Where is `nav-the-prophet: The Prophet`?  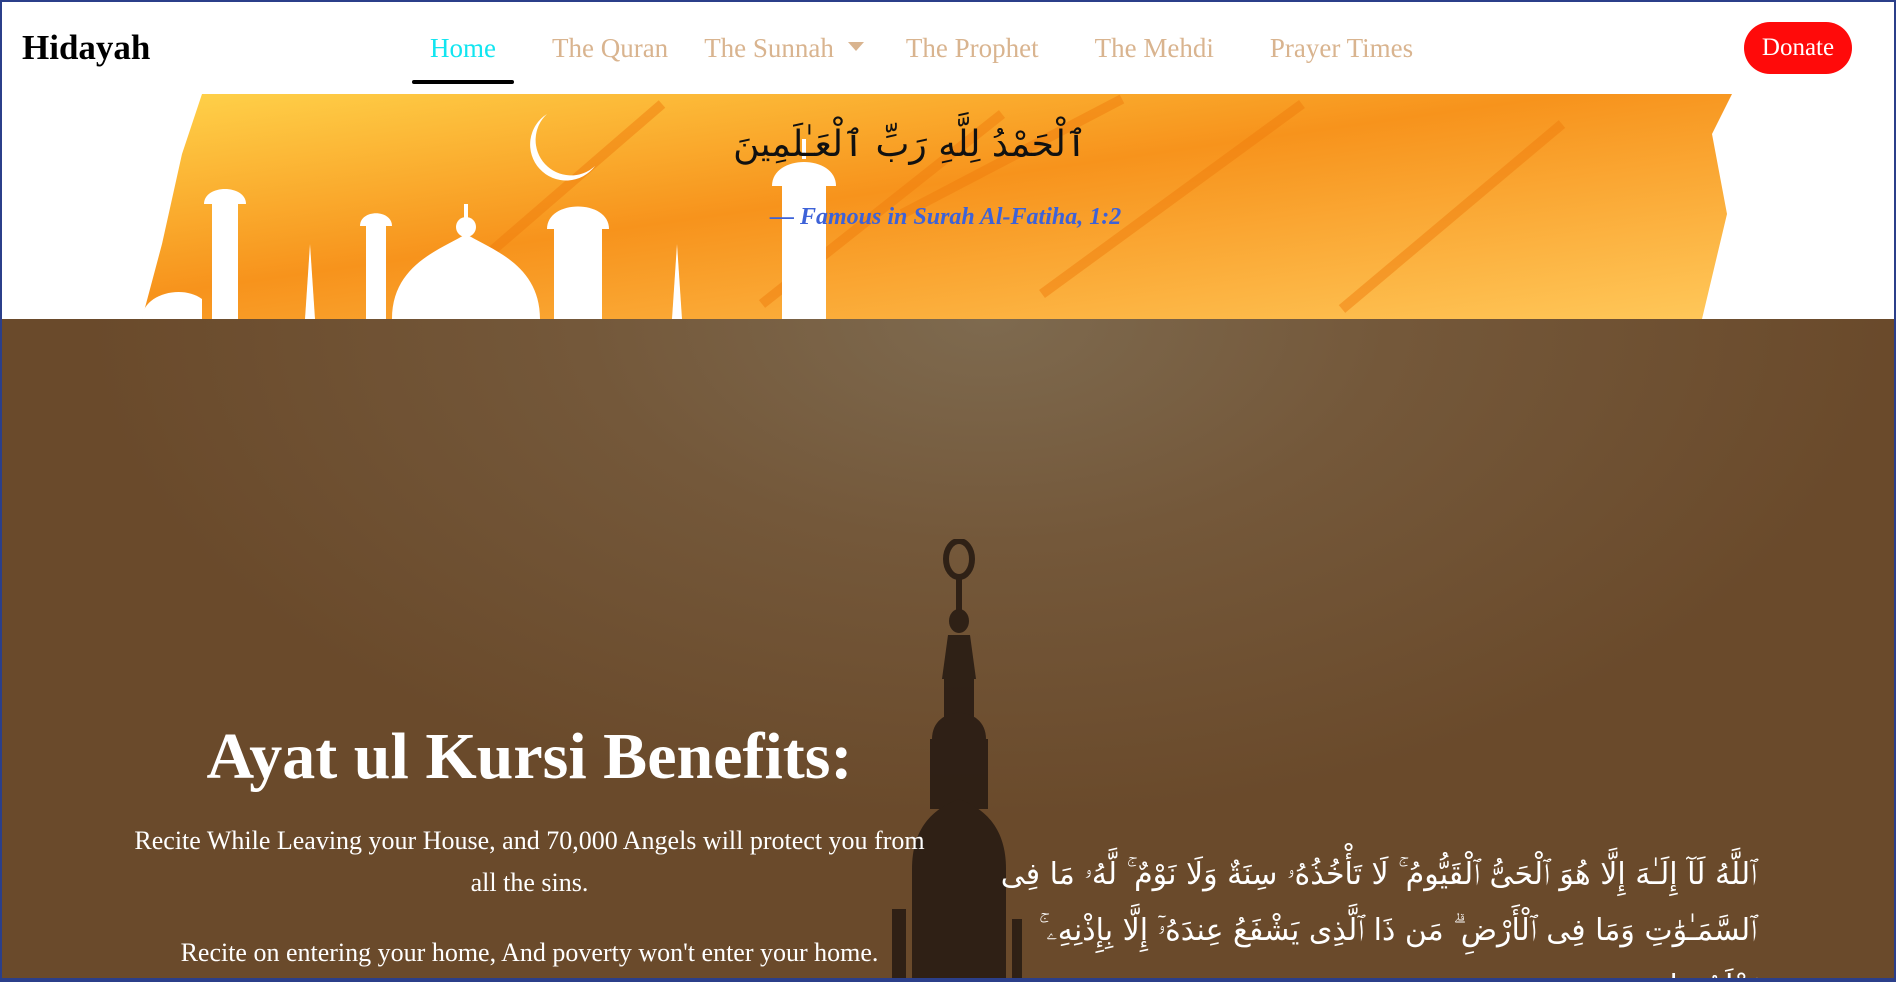
nav-the-prophet: The Prophet is located at coordinates (972, 43).